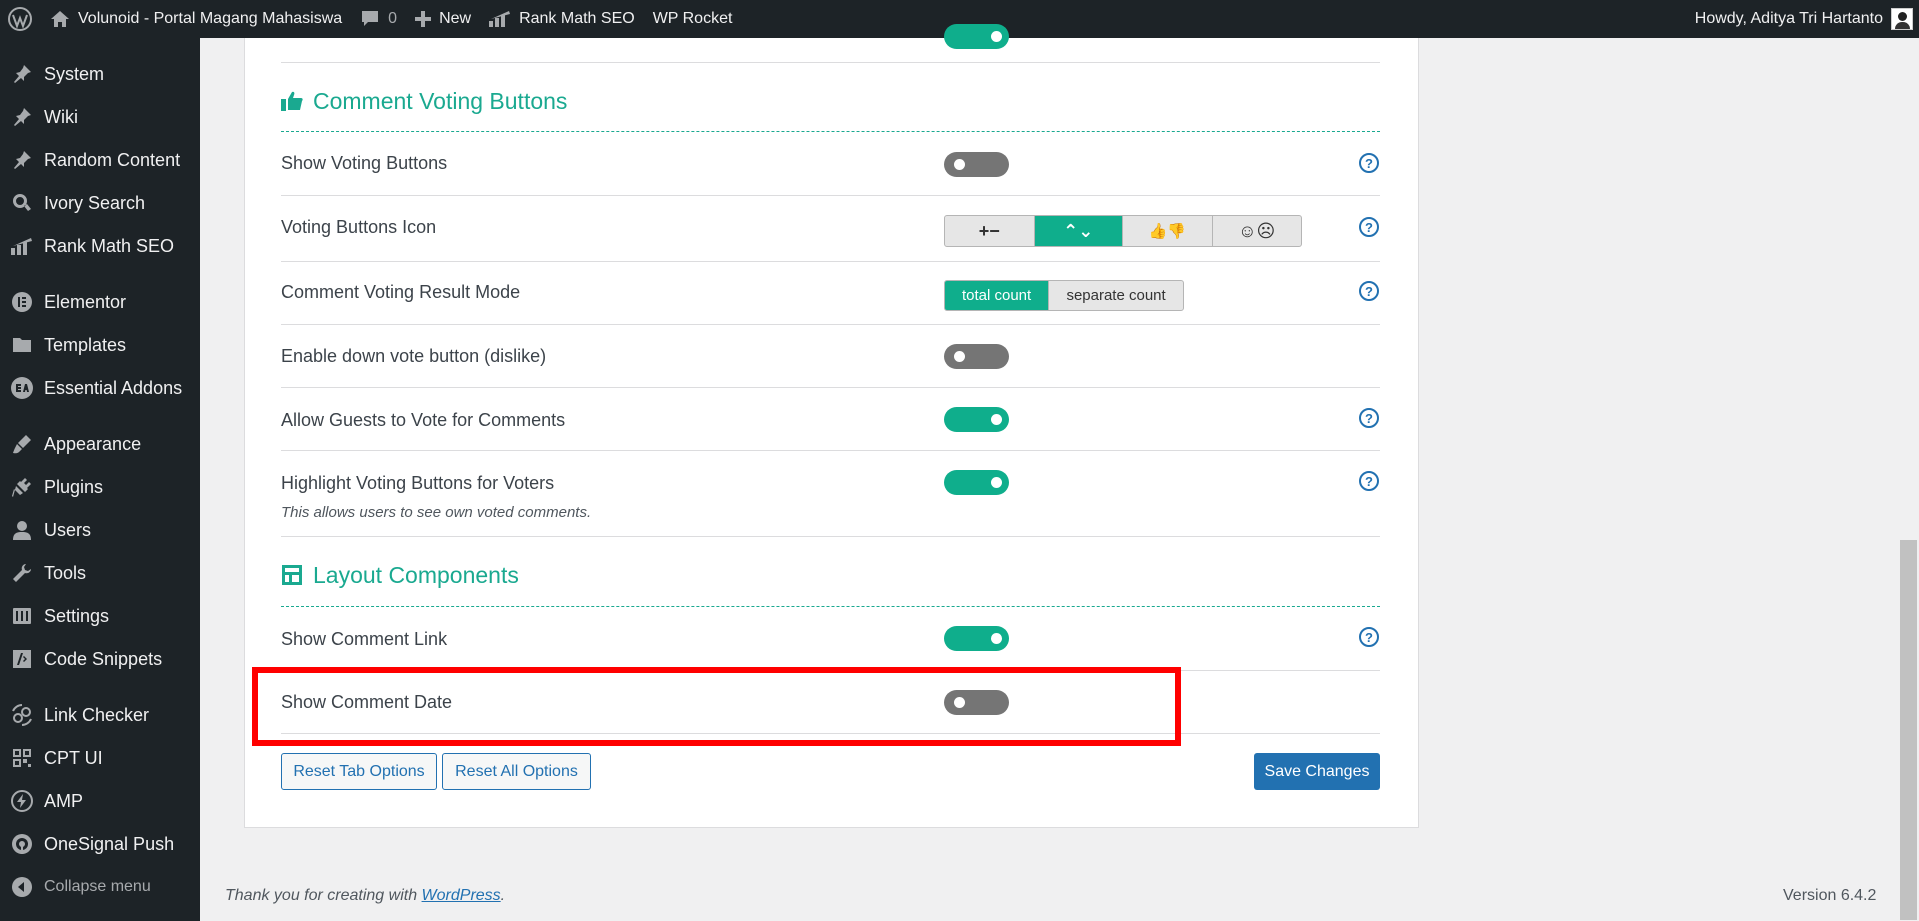  What do you see at coordinates (22, 659) in the screenshot?
I see `code-icon` at bounding box center [22, 659].